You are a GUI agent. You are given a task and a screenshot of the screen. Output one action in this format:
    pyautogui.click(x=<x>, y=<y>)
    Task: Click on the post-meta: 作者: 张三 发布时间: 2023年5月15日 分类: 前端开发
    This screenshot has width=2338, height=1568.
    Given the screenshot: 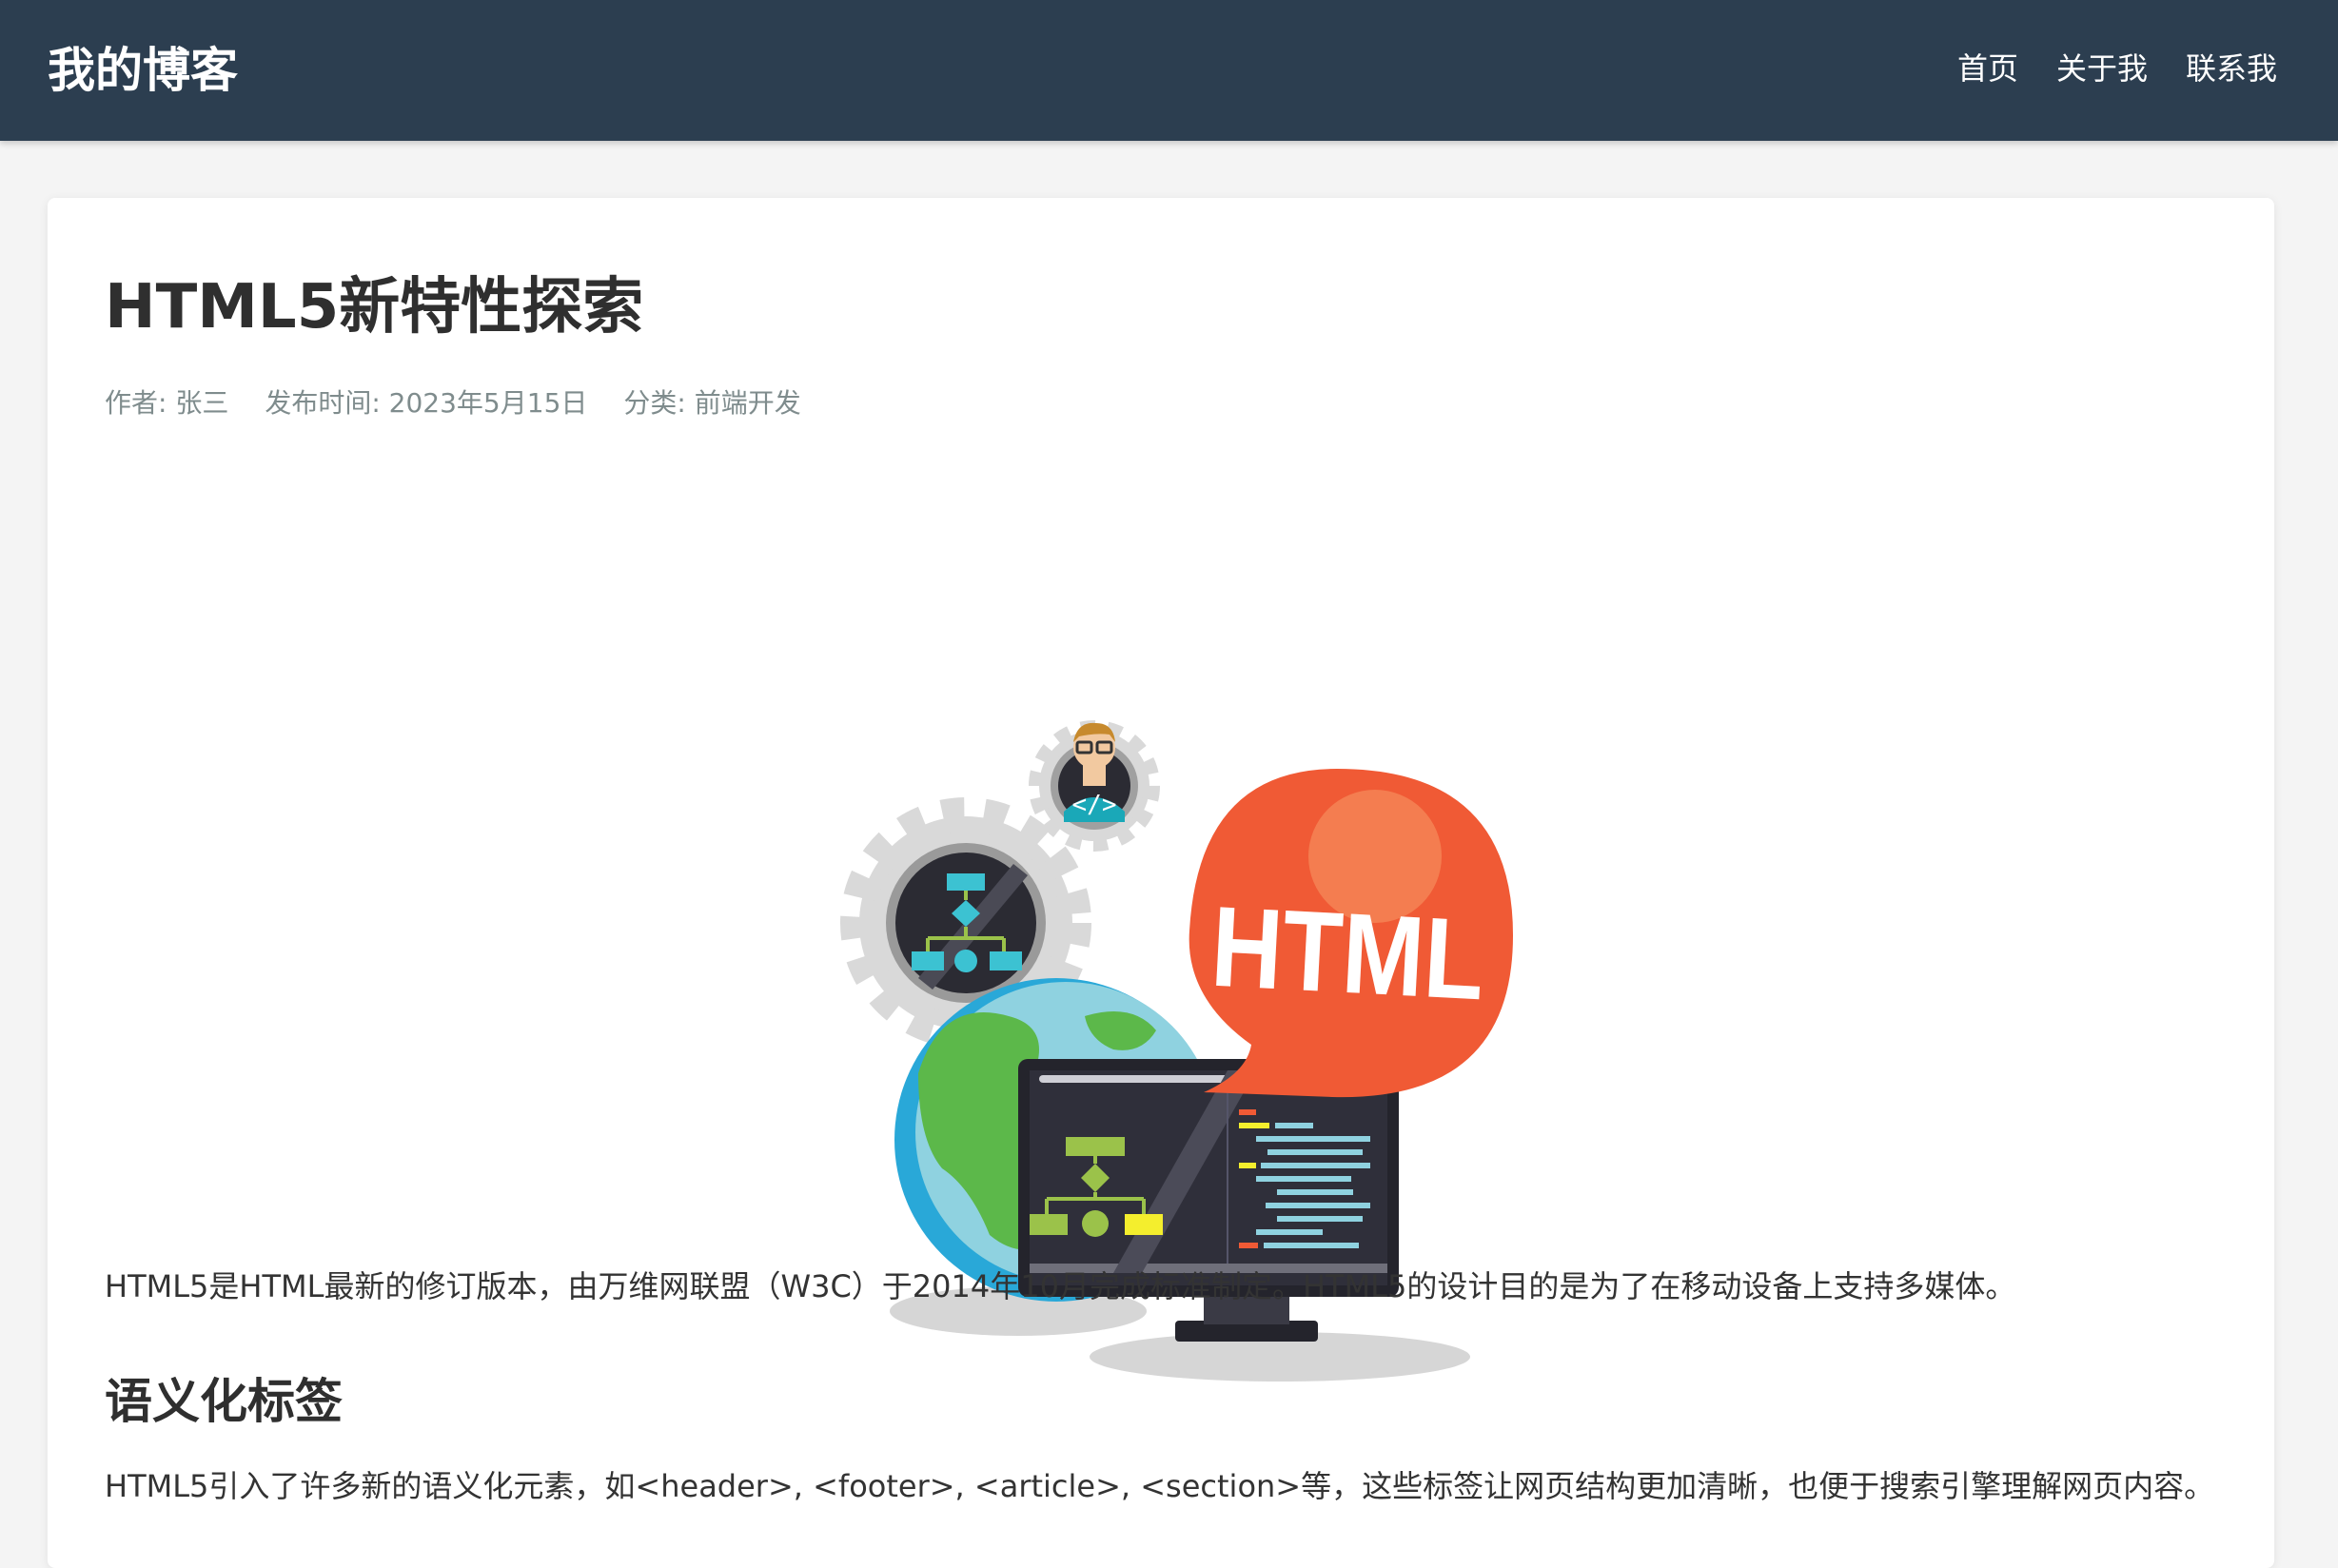 What is the action you would take?
    pyautogui.click(x=471, y=403)
    